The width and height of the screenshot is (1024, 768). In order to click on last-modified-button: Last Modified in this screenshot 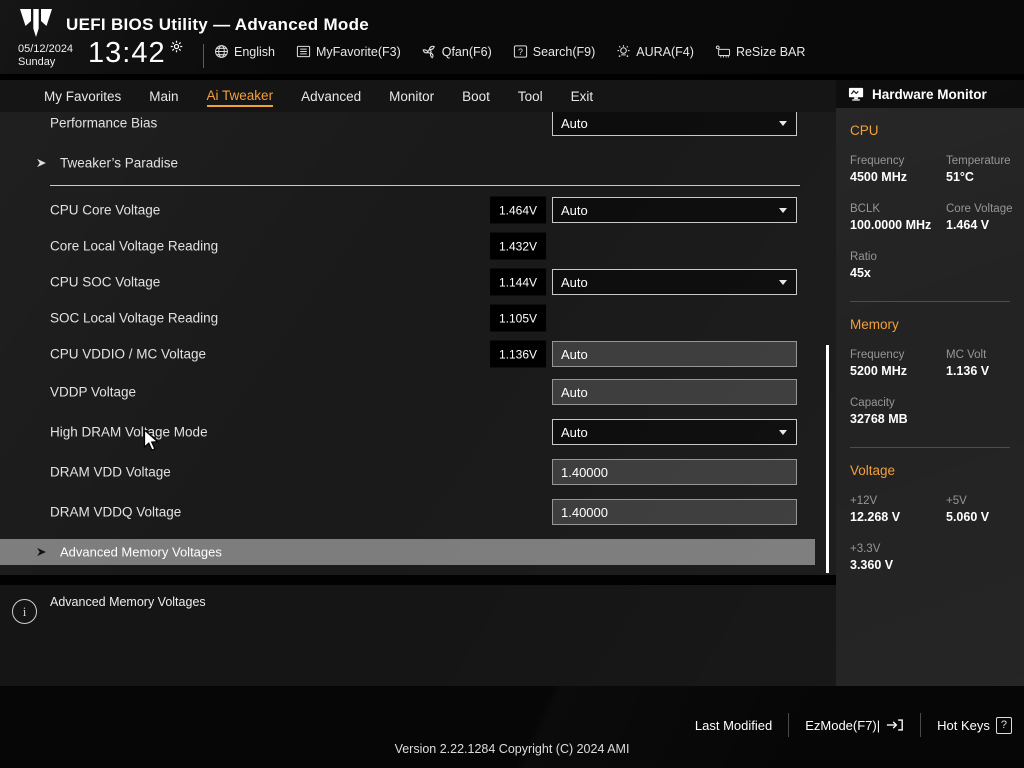, I will do `click(733, 725)`.